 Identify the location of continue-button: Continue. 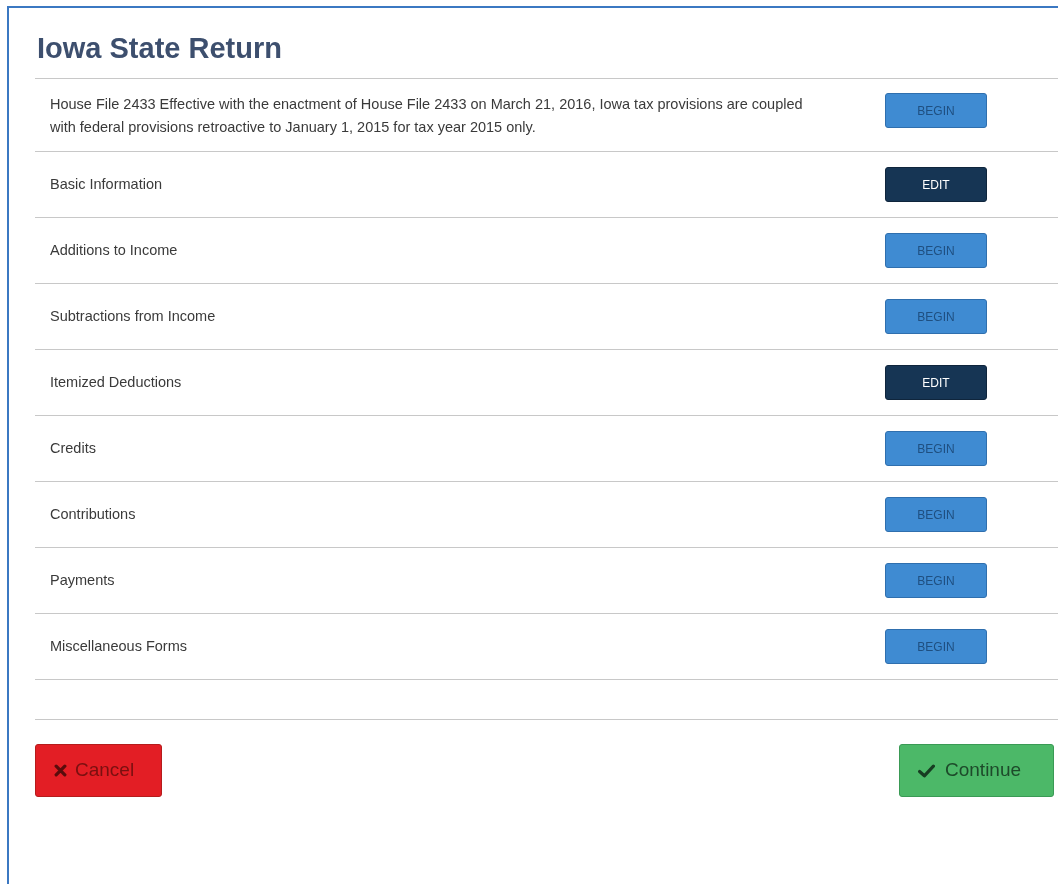
(976, 770).